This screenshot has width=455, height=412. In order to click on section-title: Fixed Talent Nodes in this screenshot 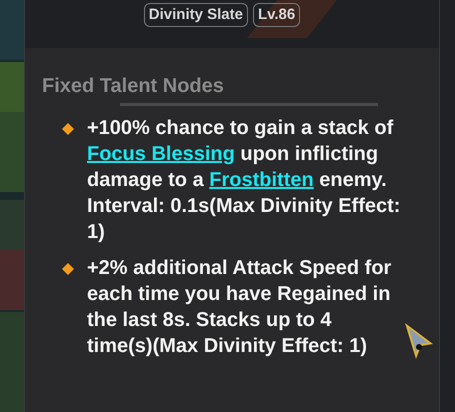, I will do `click(133, 86)`.